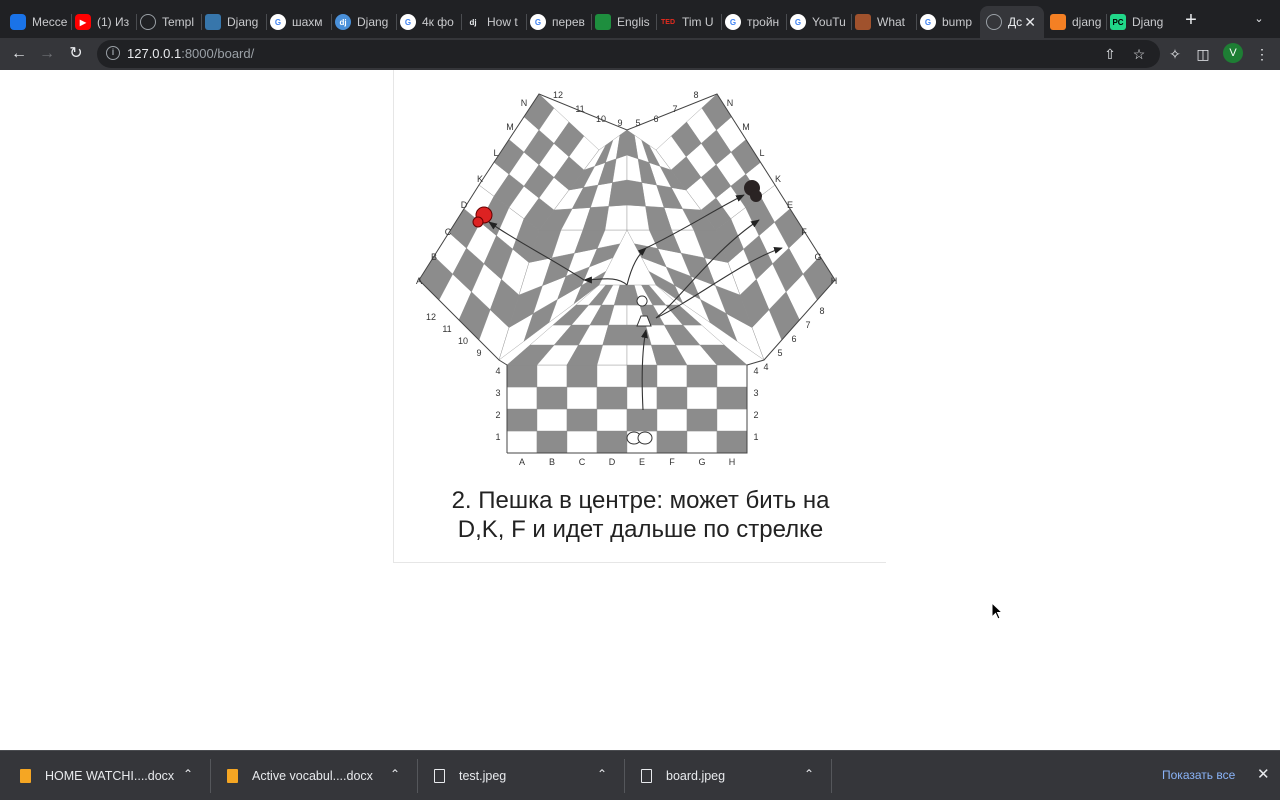  I want to click on rank-label: 7, so click(674, 109).